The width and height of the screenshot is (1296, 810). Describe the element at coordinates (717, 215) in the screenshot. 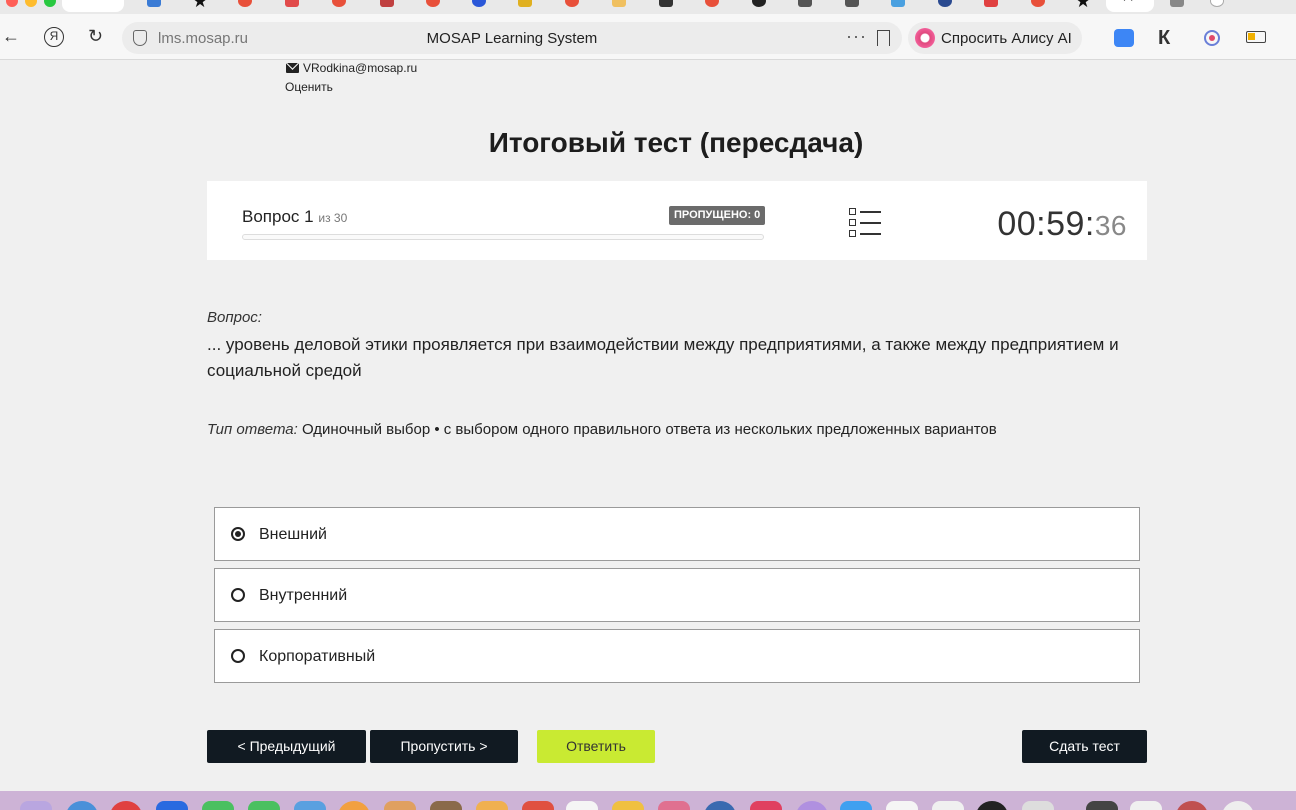

I see `skipped-badge: ПРОПУЩЕНО: 0` at that location.